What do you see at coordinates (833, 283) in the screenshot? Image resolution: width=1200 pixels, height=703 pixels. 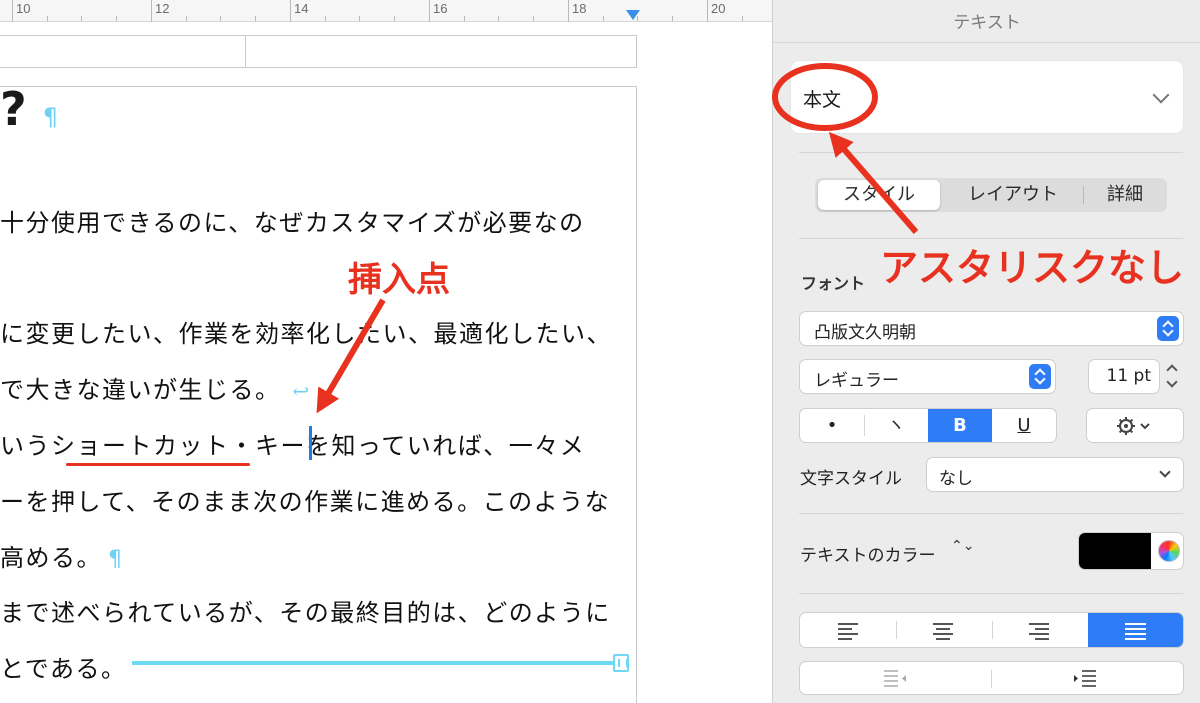 I see `font-section-label: フォント` at bounding box center [833, 283].